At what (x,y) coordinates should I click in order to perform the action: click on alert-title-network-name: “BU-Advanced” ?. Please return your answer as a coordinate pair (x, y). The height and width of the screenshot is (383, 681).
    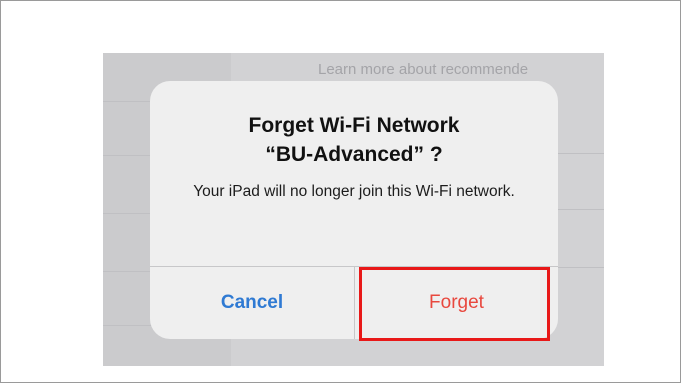
    Looking at the image, I should click on (354, 154).